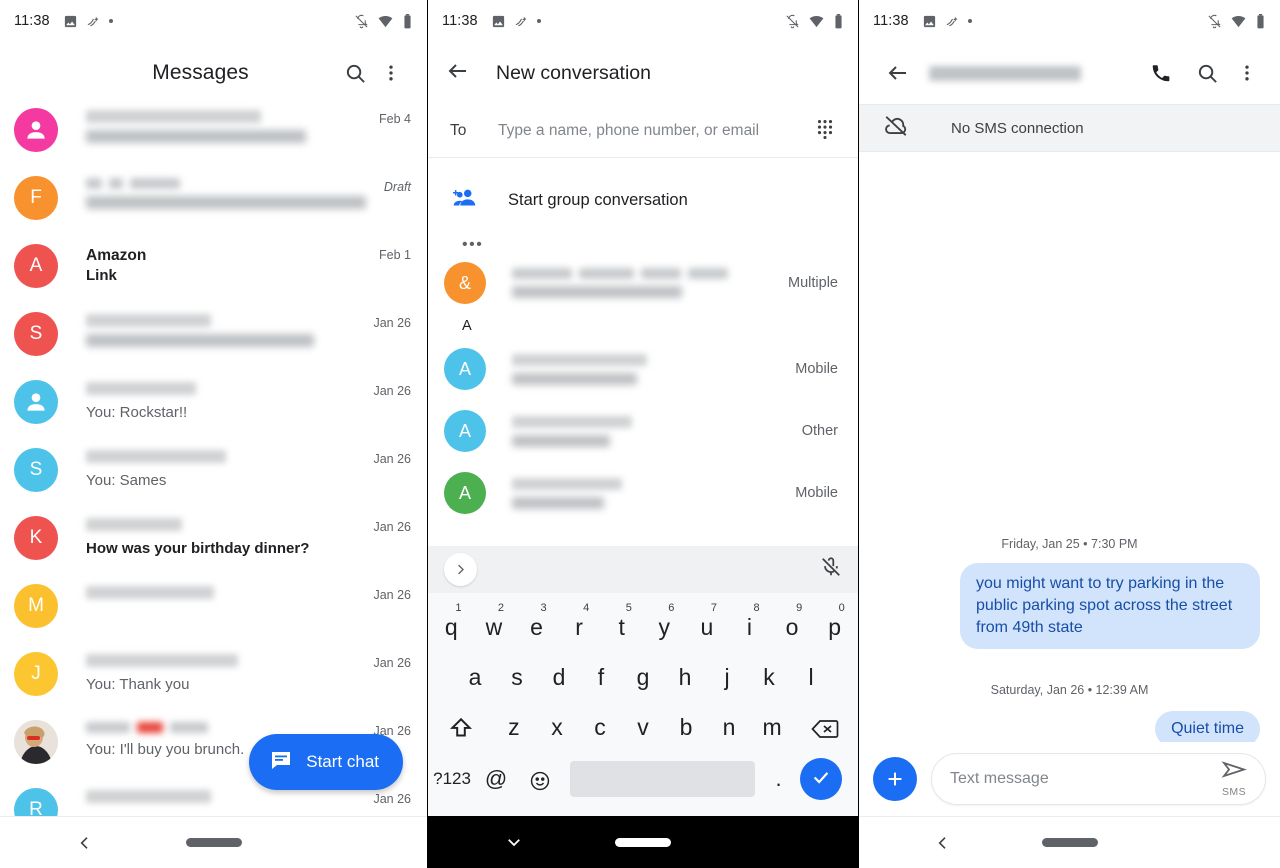 The width and height of the screenshot is (1280, 868). Describe the element at coordinates (561, 440) in the screenshot. I see `redacted-contact-sub` at that location.